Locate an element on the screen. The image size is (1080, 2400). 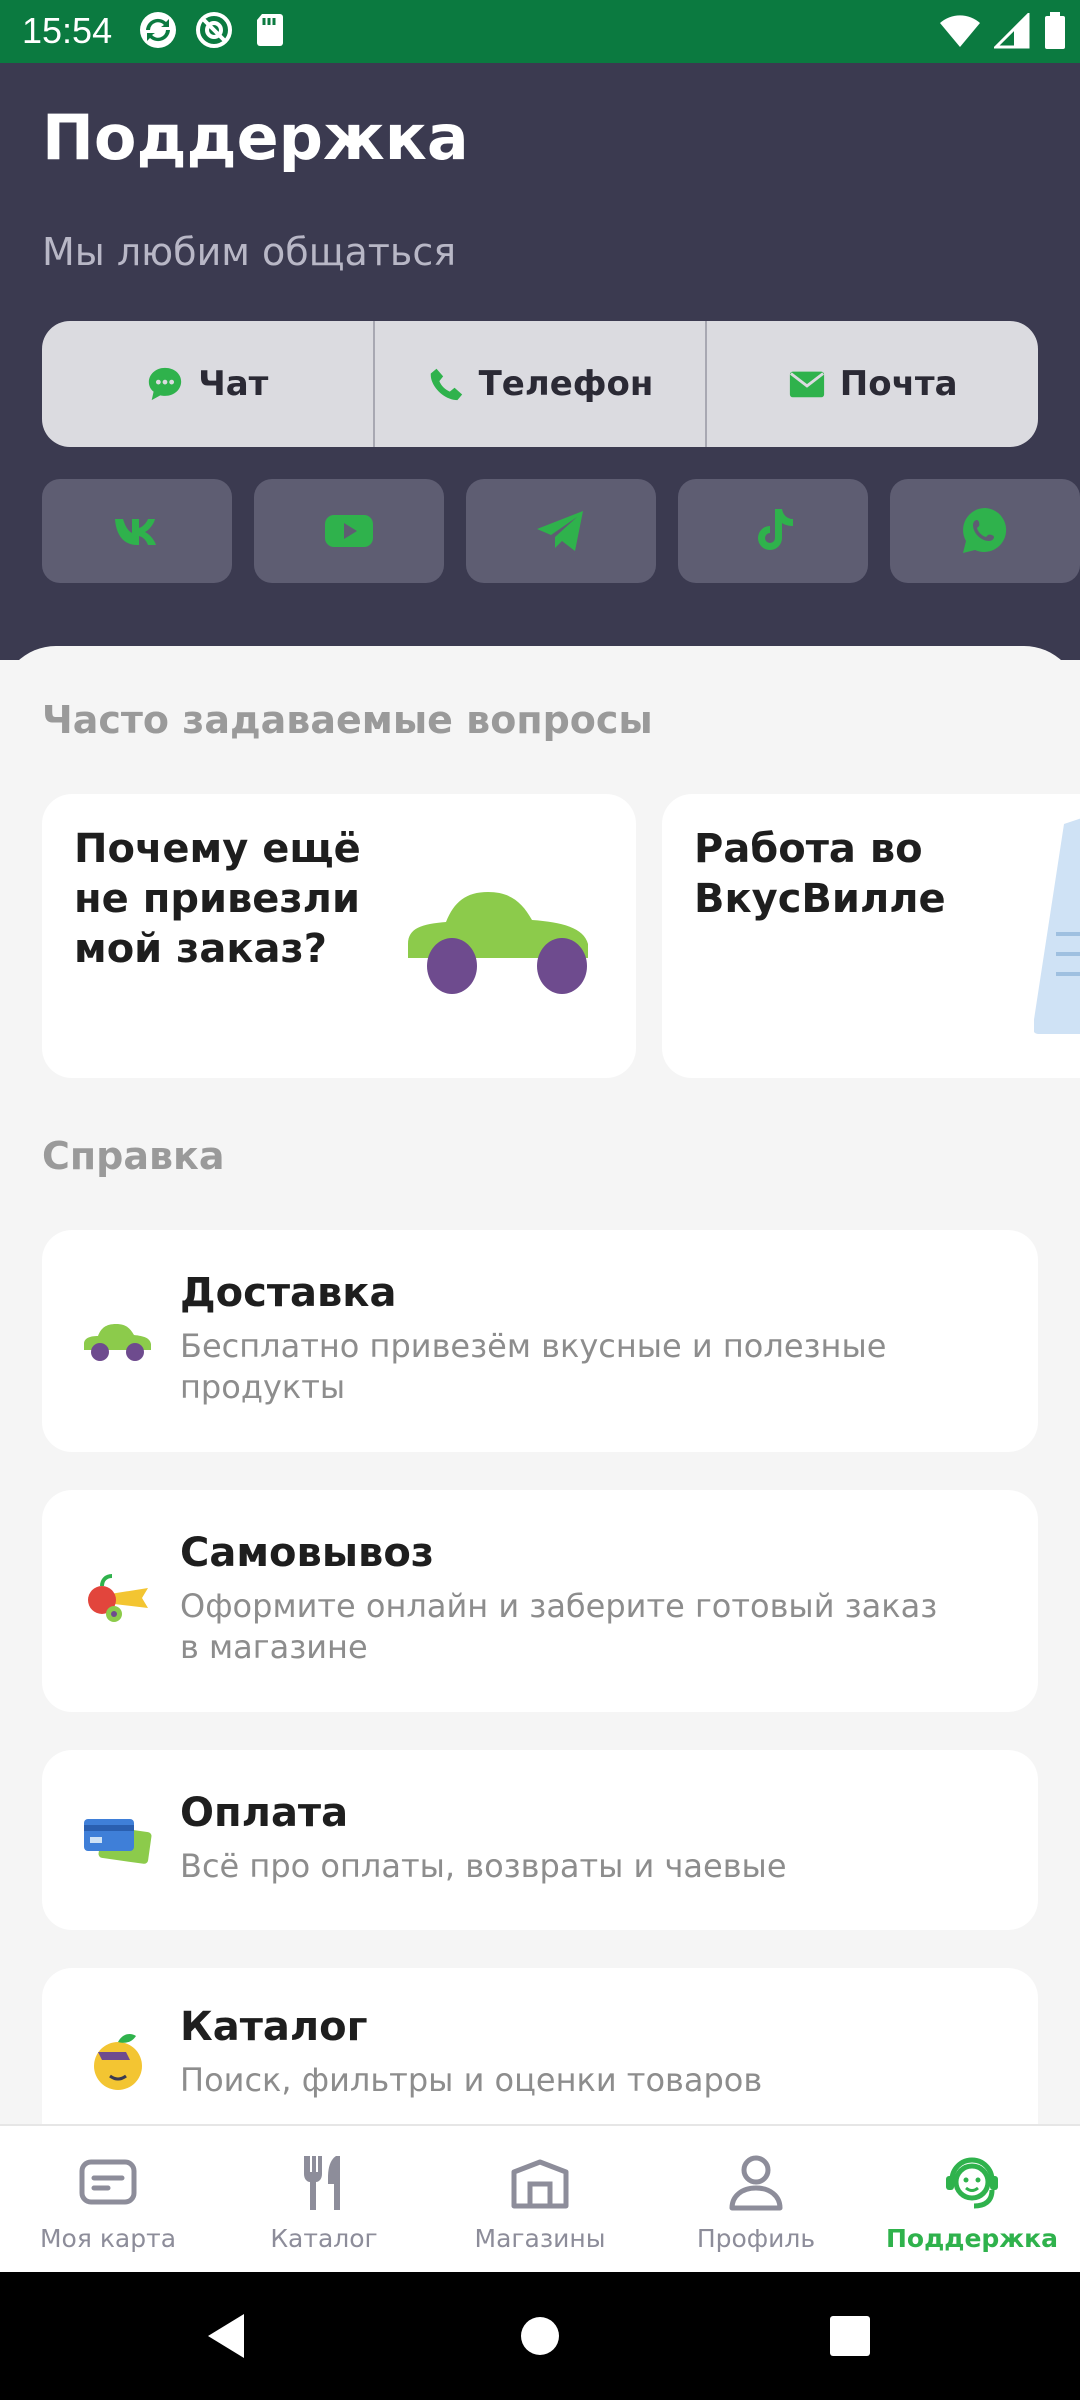
nav-stores: Магазины is located at coordinates (540, 2199).